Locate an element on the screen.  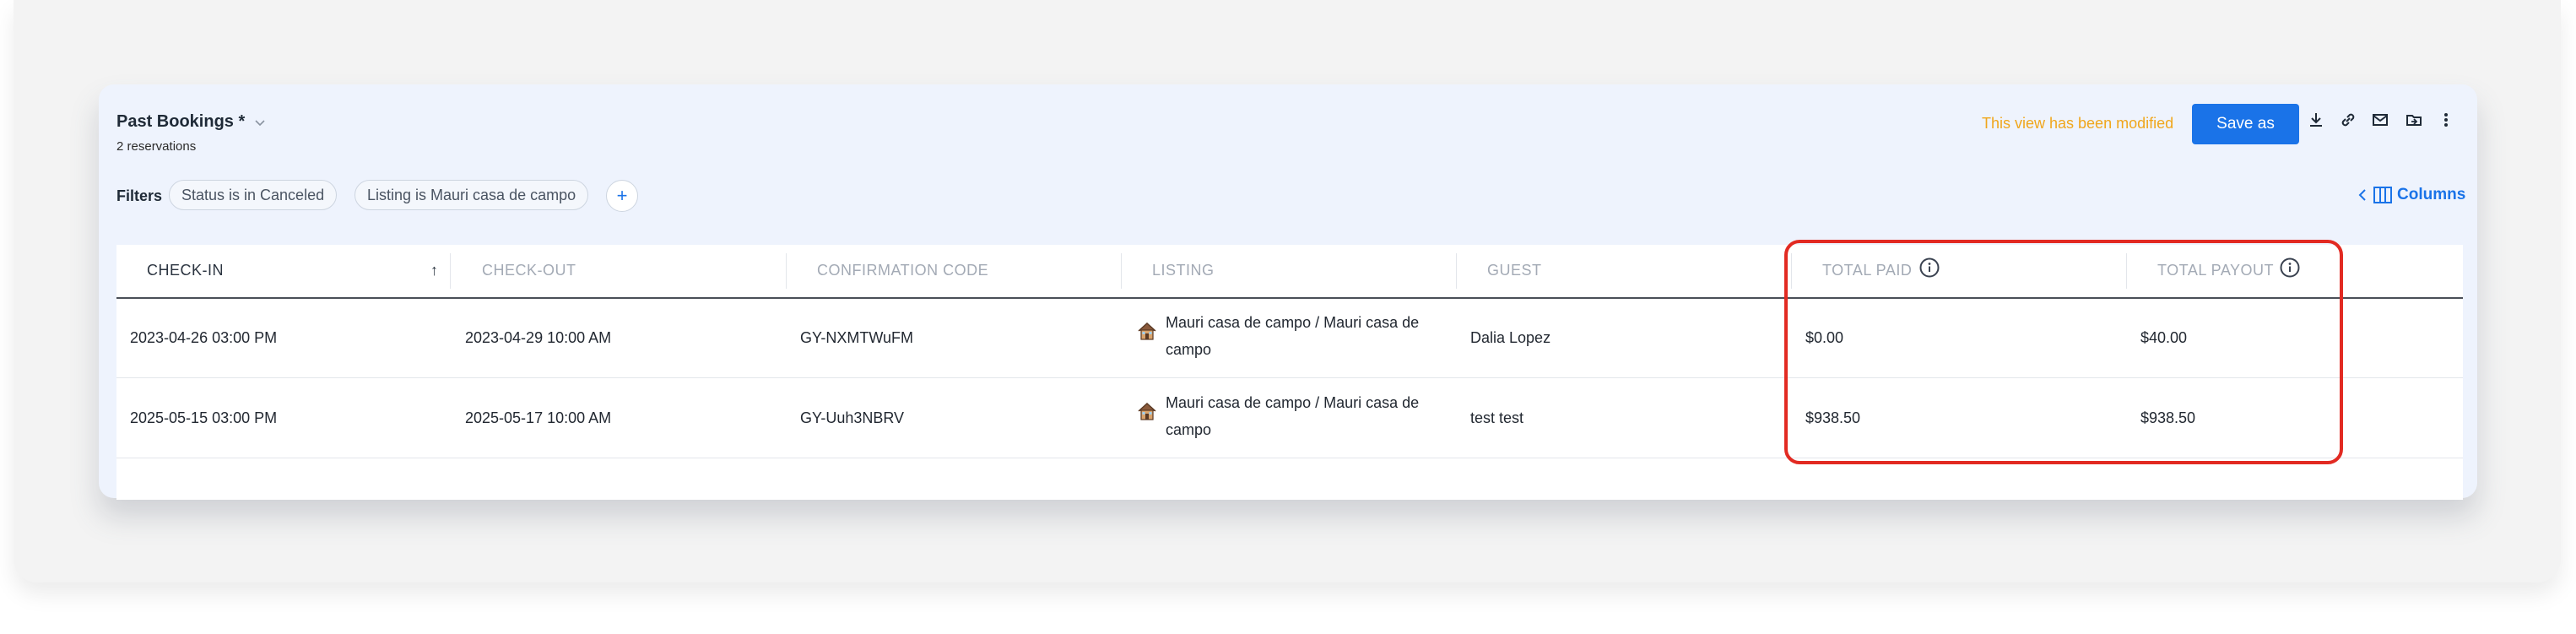
total-paid-info-icon is located at coordinates (1929, 268).